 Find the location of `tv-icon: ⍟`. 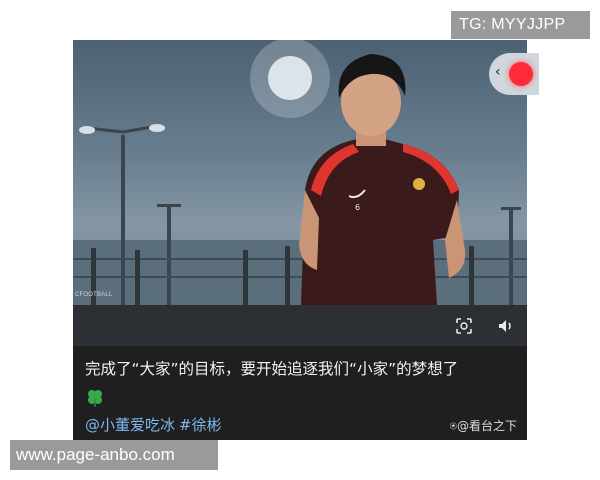

tv-icon: ⍟ is located at coordinates (453, 426).